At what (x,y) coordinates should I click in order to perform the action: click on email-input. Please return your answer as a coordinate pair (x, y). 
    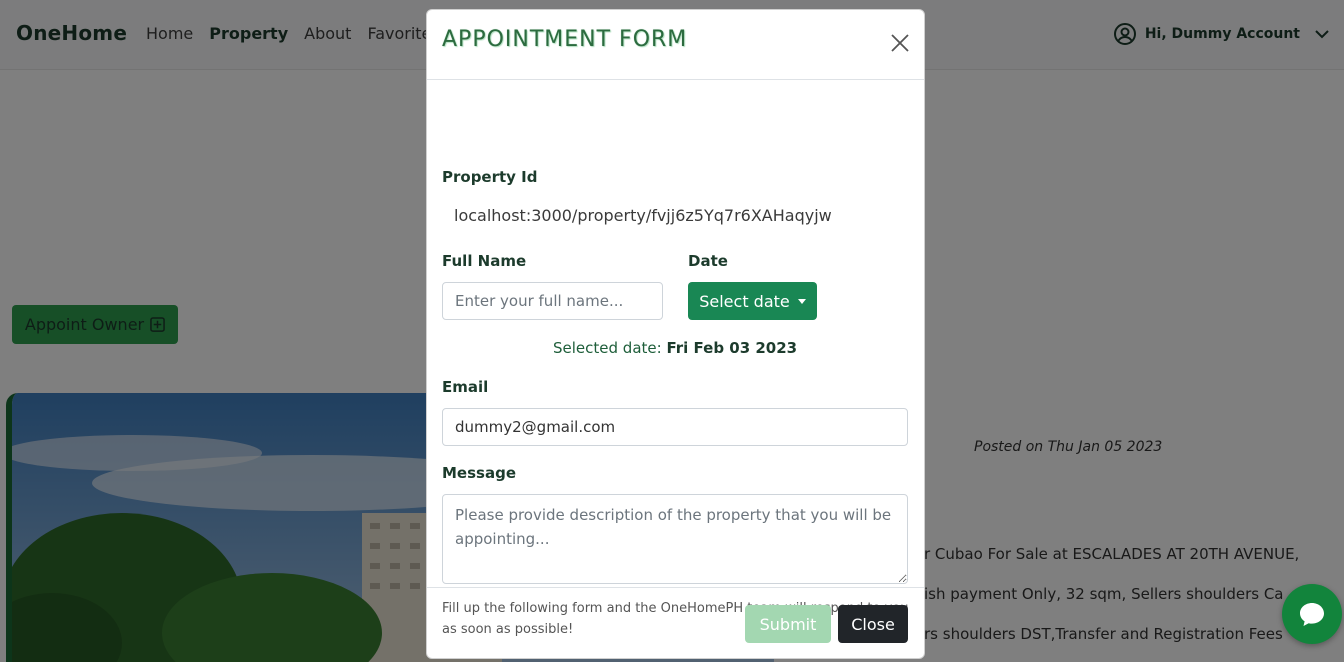
    Looking at the image, I should click on (675, 427).